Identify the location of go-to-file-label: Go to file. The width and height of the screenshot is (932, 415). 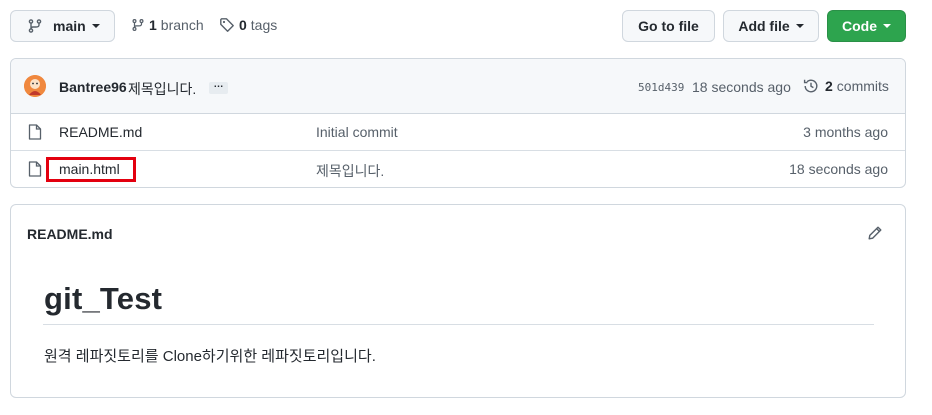
(668, 26).